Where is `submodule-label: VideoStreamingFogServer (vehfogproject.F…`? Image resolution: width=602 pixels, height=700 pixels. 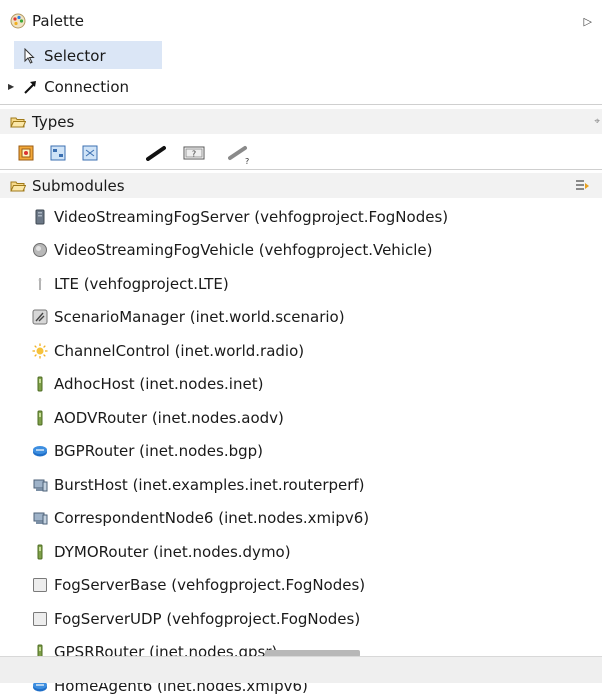 submodule-label: VideoStreamingFogServer (vehfogproject.F… is located at coordinates (251, 216).